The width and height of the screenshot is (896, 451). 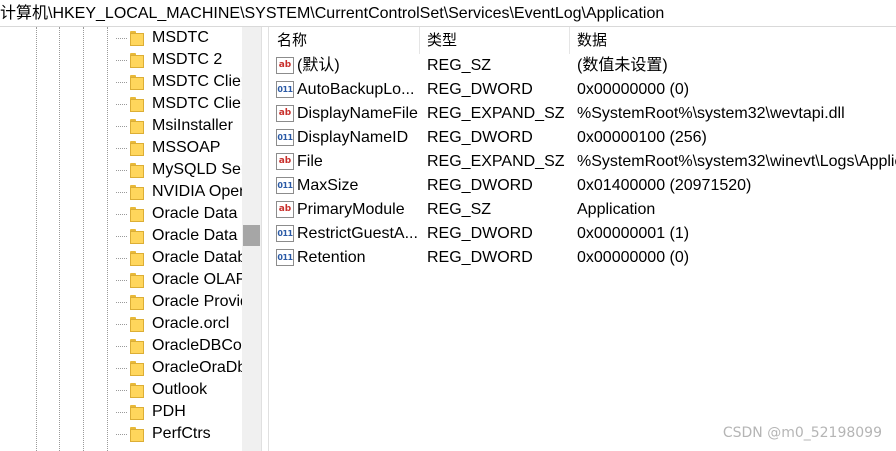 What do you see at coordinates (633, 233) in the screenshot?
I see `value-data: 0x00000001 (1)` at bounding box center [633, 233].